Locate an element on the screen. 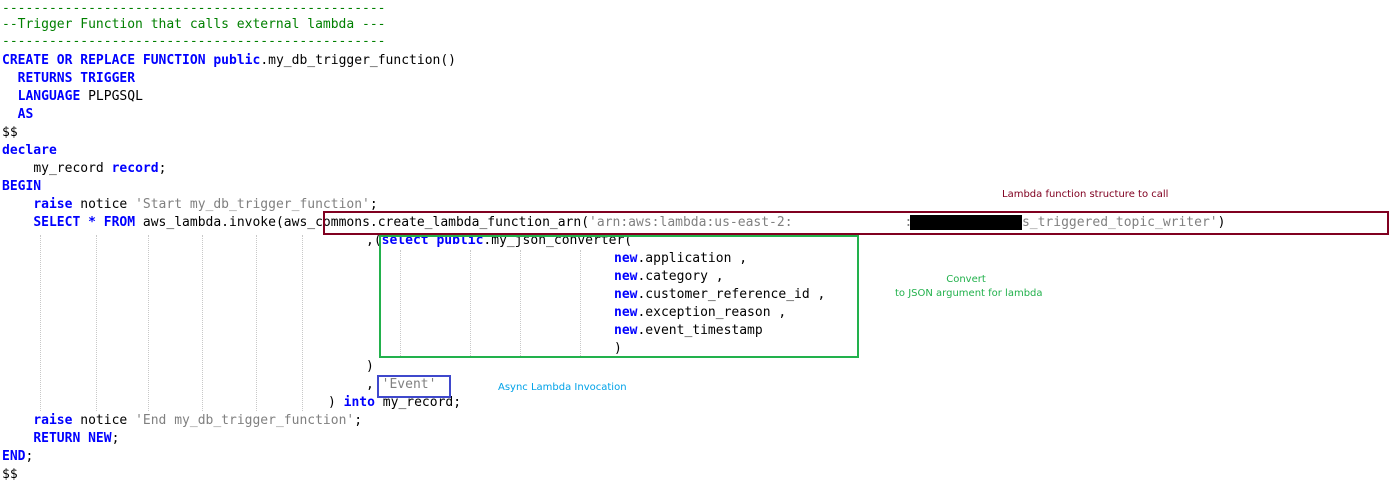 The width and height of the screenshot is (1394, 495). code-line-returns: RETURNS TRIGGER is located at coordinates (68, 79).